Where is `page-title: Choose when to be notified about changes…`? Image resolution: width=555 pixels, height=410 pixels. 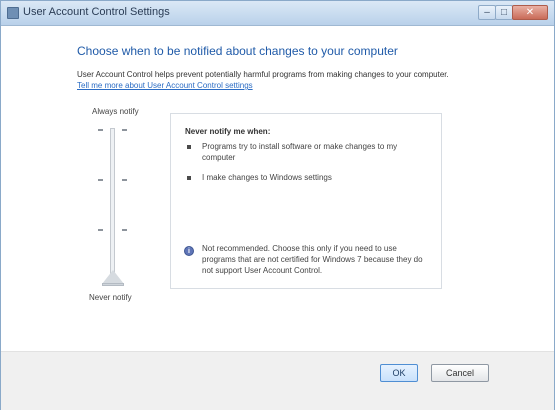 page-title: Choose when to be notified about changes… is located at coordinates (237, 51).